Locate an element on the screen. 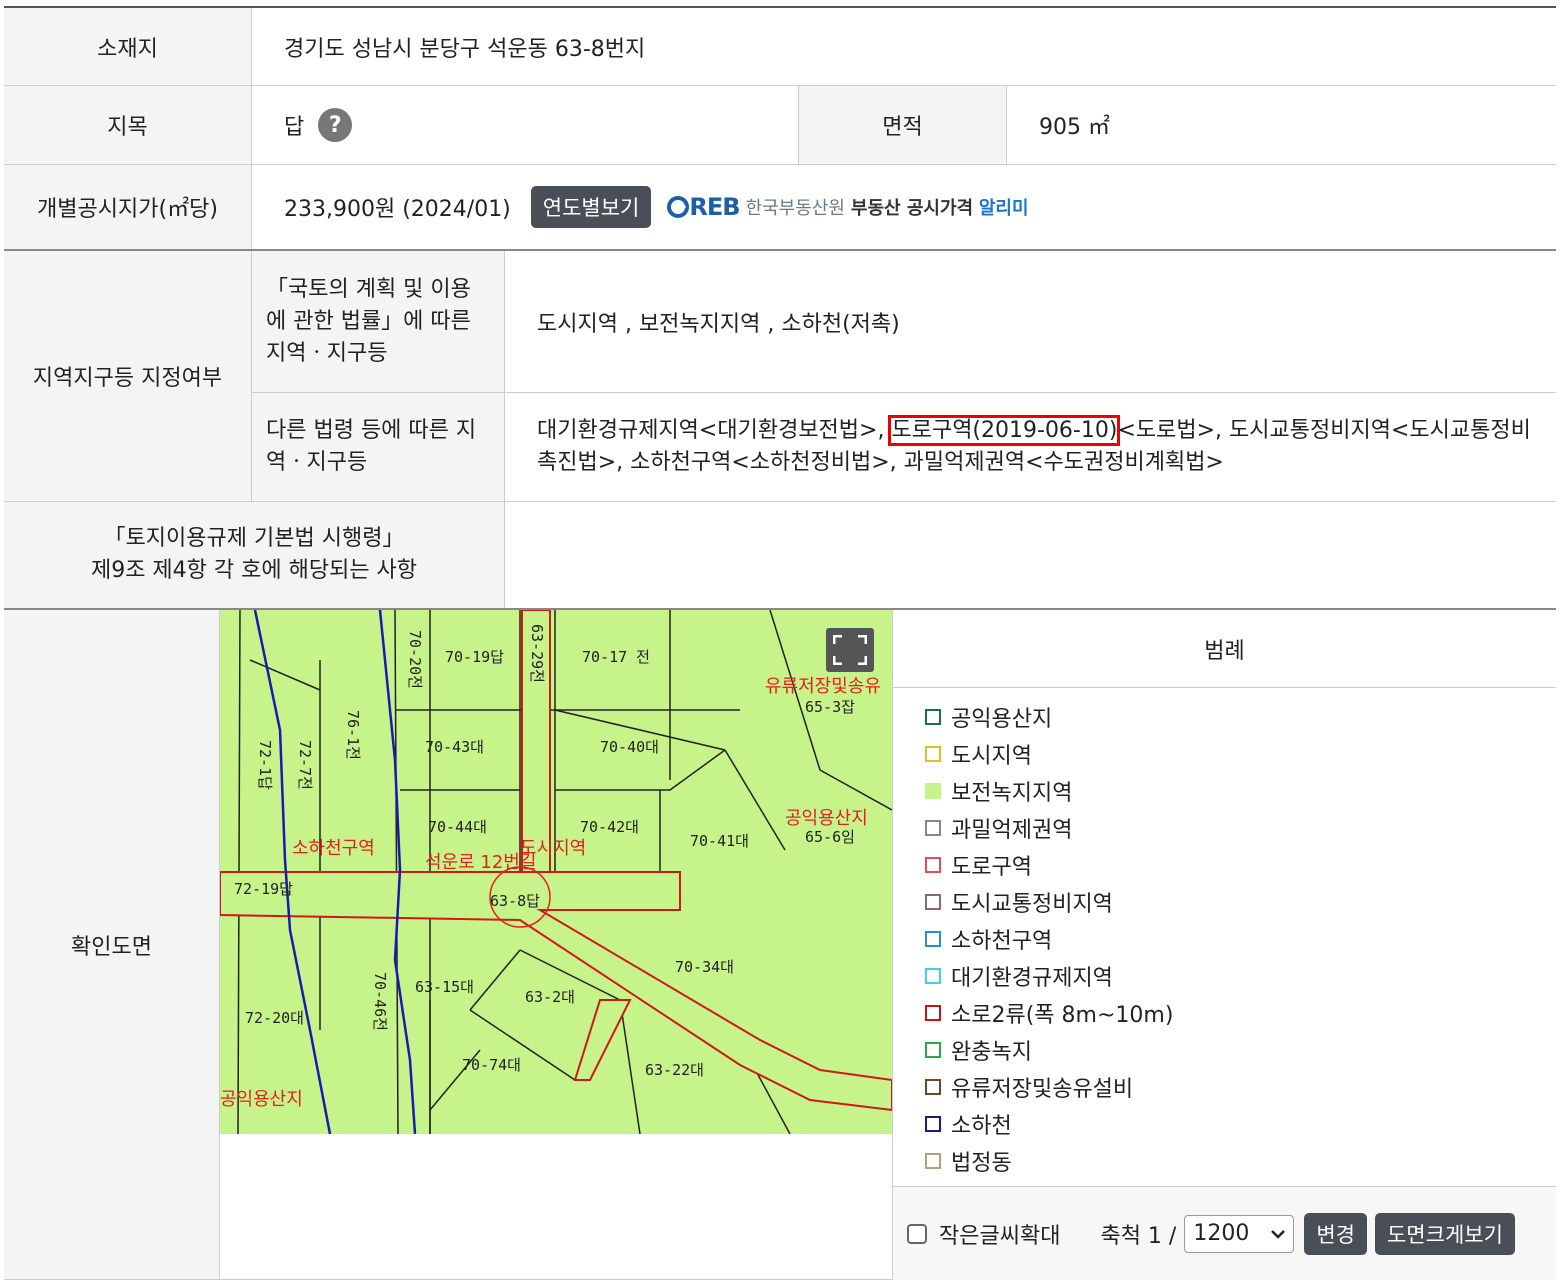  land-category-value: 답 is located at coordinates (294, 127).